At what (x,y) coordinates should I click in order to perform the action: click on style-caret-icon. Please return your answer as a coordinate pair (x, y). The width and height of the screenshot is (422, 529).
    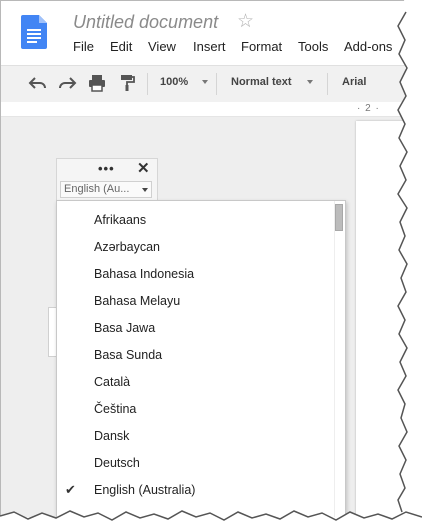
    Looking at the image, I should click on (310, 82).